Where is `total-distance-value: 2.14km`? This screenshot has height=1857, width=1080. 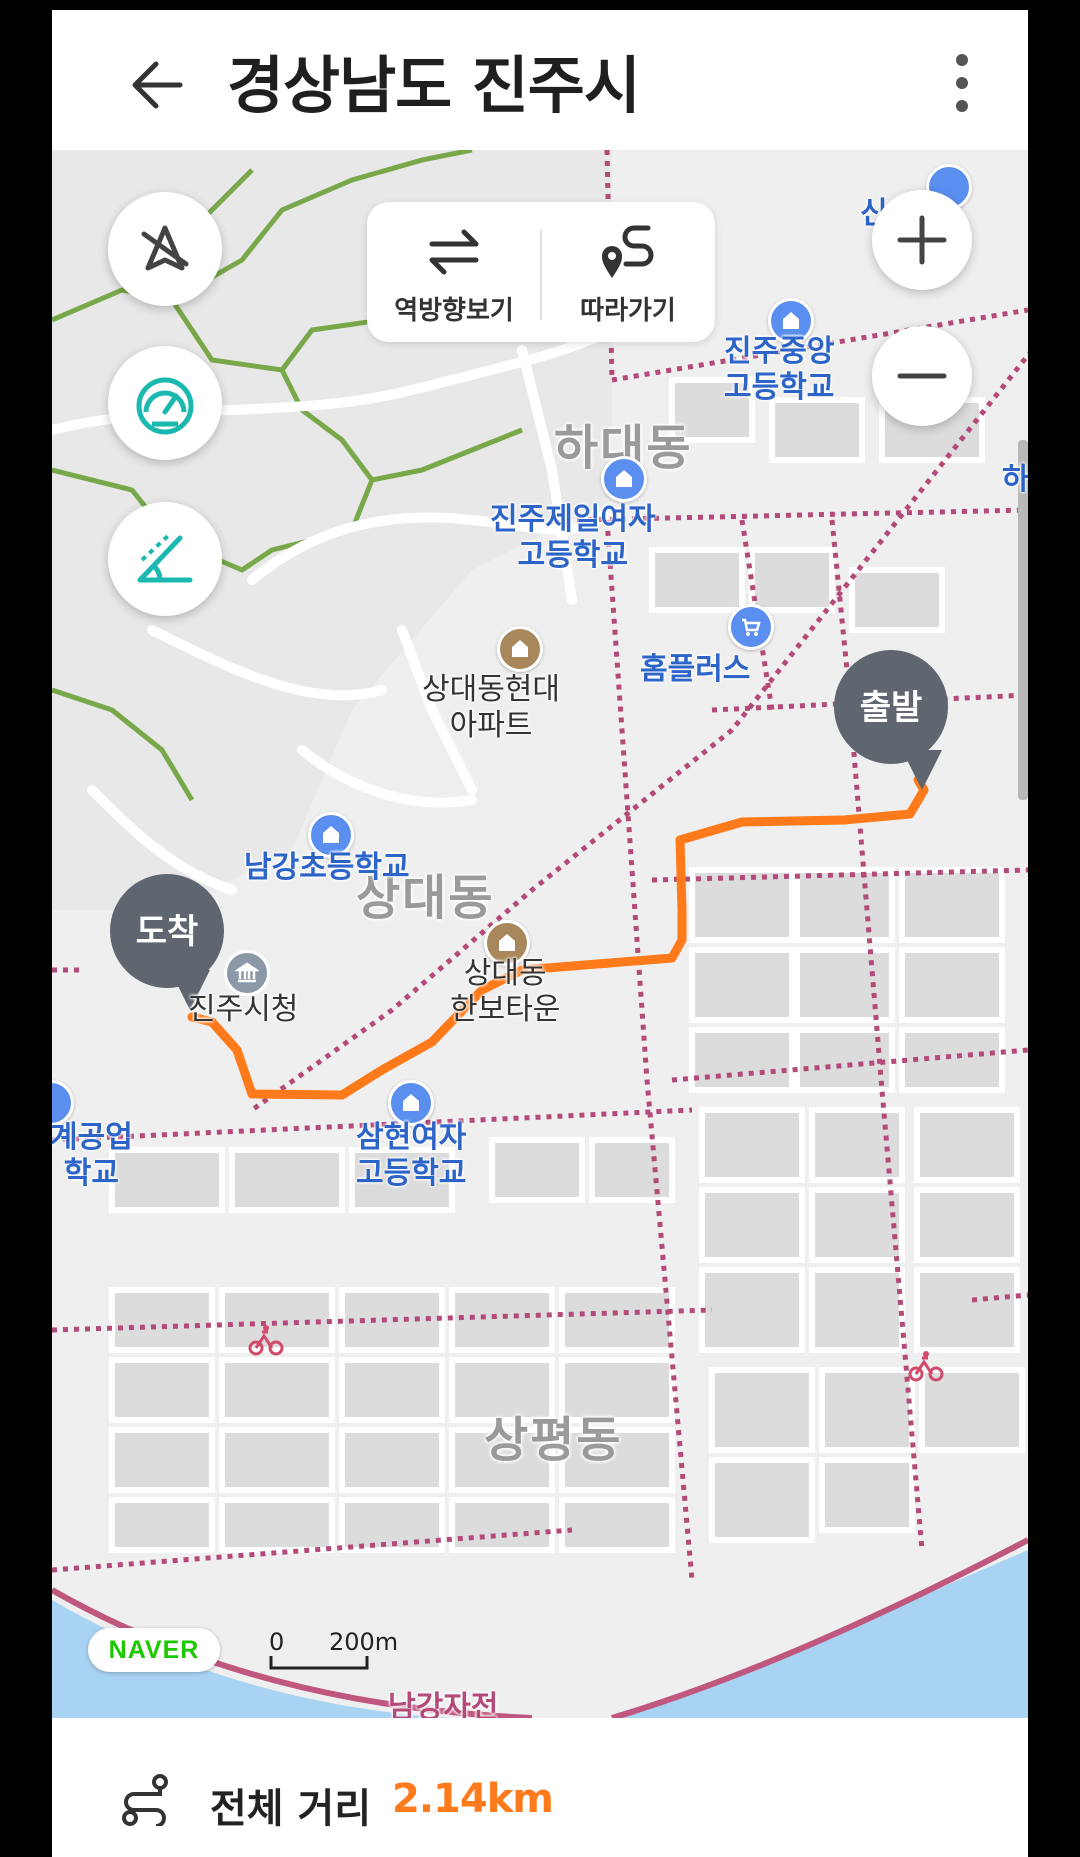 total-distance-value: 2.14km is located at coordinates (473, 1799).